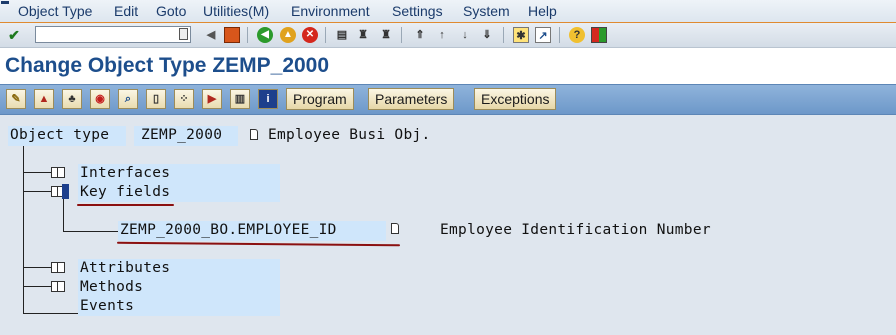 Image resolution: width=896 pixels, height=335 pixels. Describe the element at coordinates (128, 99) in the screenshot. I see `magnifier-icon: ⌕` at that location.